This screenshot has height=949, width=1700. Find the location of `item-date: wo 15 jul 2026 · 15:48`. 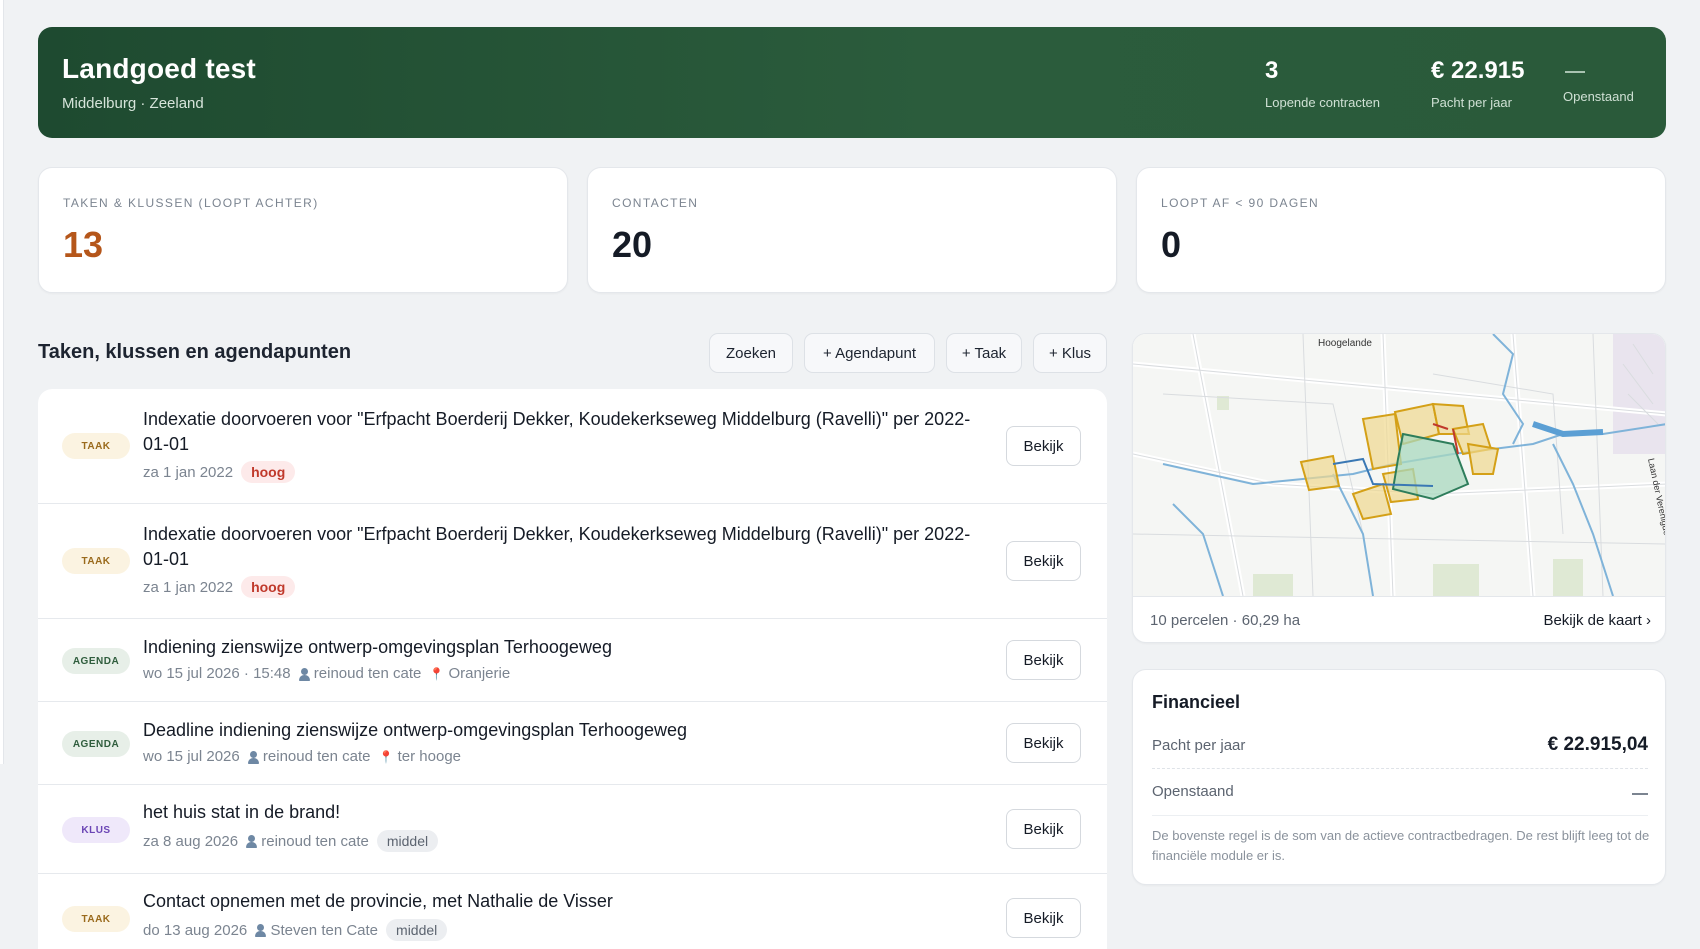

item-date: wo 15 jul 2026 · 15:48 is located at coordinates (217, 673).